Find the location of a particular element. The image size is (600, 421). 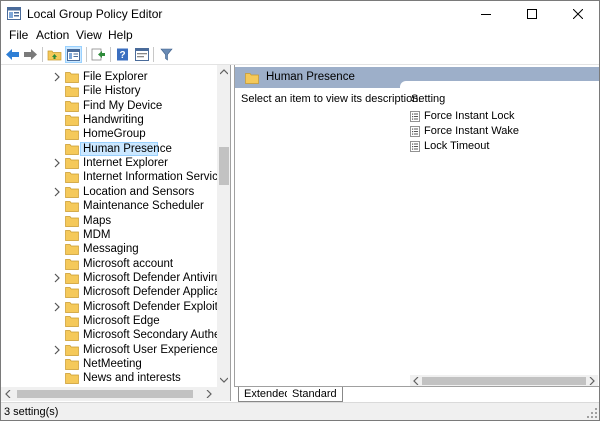

export-list-icon is located at coordinates (98, 54).